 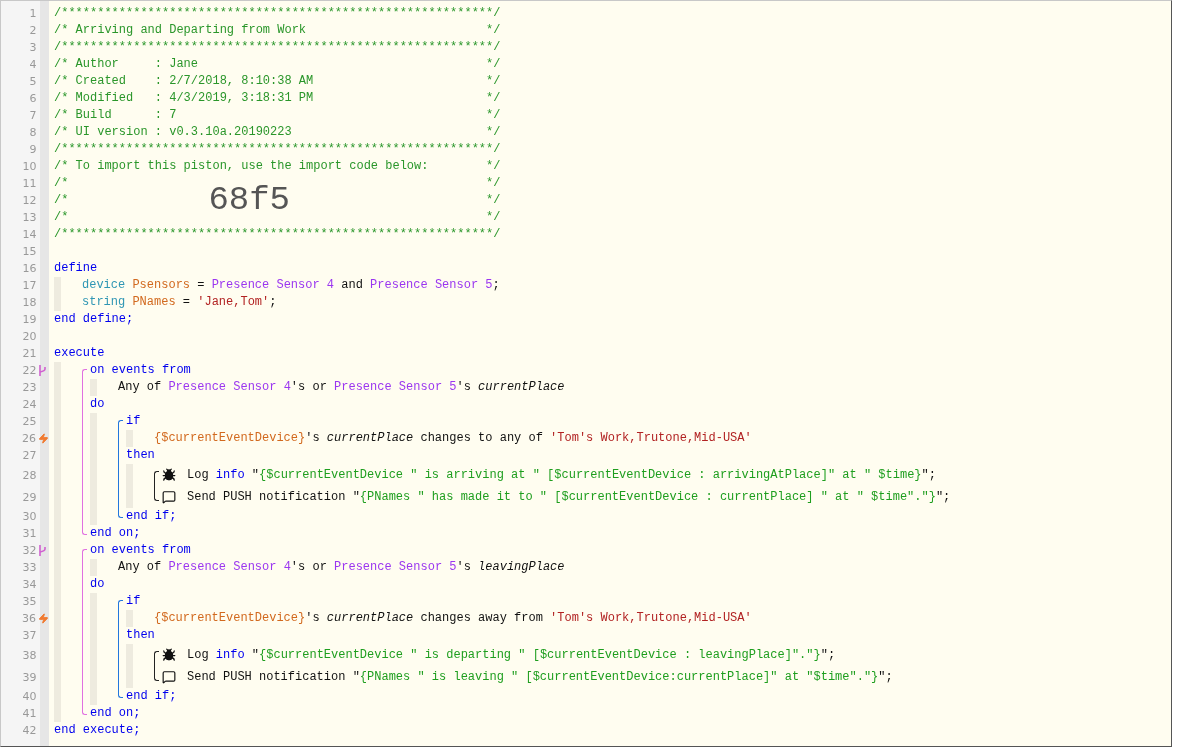 I want to click on code-line: Log info "{$currentEventDevice " is arriving at " [$currentEventDevice : arrivingAtPlace]" at " $time}";, so click(x=561, y=475).